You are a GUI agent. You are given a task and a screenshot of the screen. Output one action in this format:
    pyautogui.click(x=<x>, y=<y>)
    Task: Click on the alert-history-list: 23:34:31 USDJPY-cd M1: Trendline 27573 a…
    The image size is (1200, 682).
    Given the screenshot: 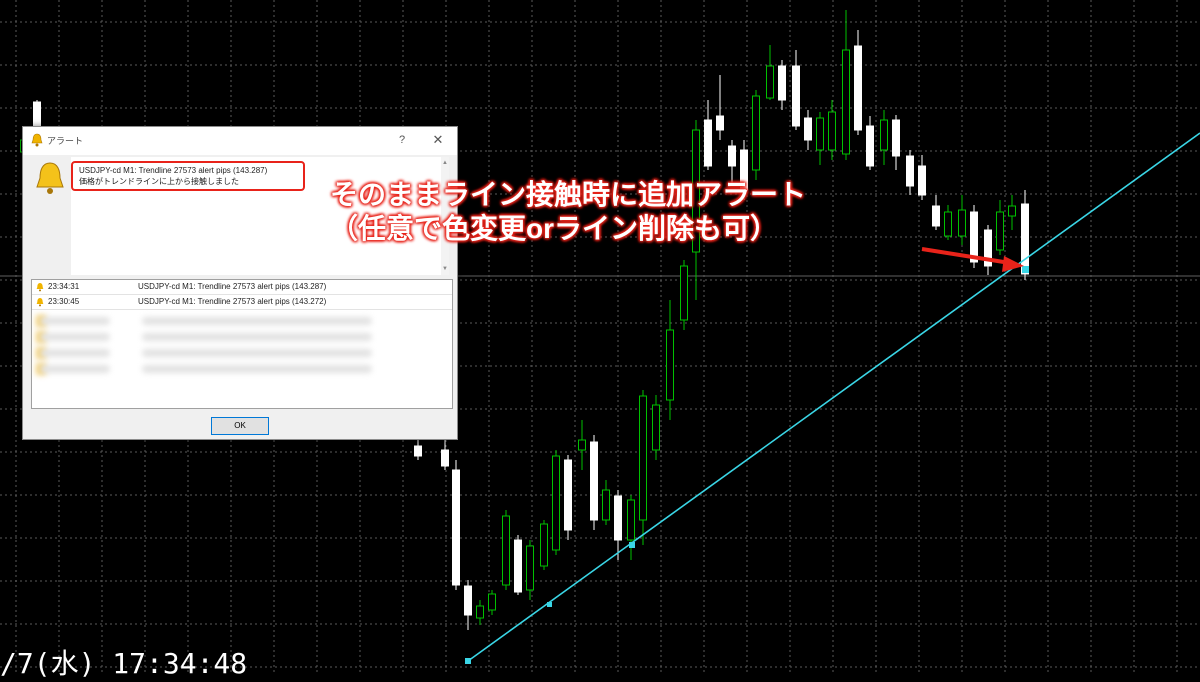 What is the action you would take?
    pyautogui.click(x=242, y=344)
    